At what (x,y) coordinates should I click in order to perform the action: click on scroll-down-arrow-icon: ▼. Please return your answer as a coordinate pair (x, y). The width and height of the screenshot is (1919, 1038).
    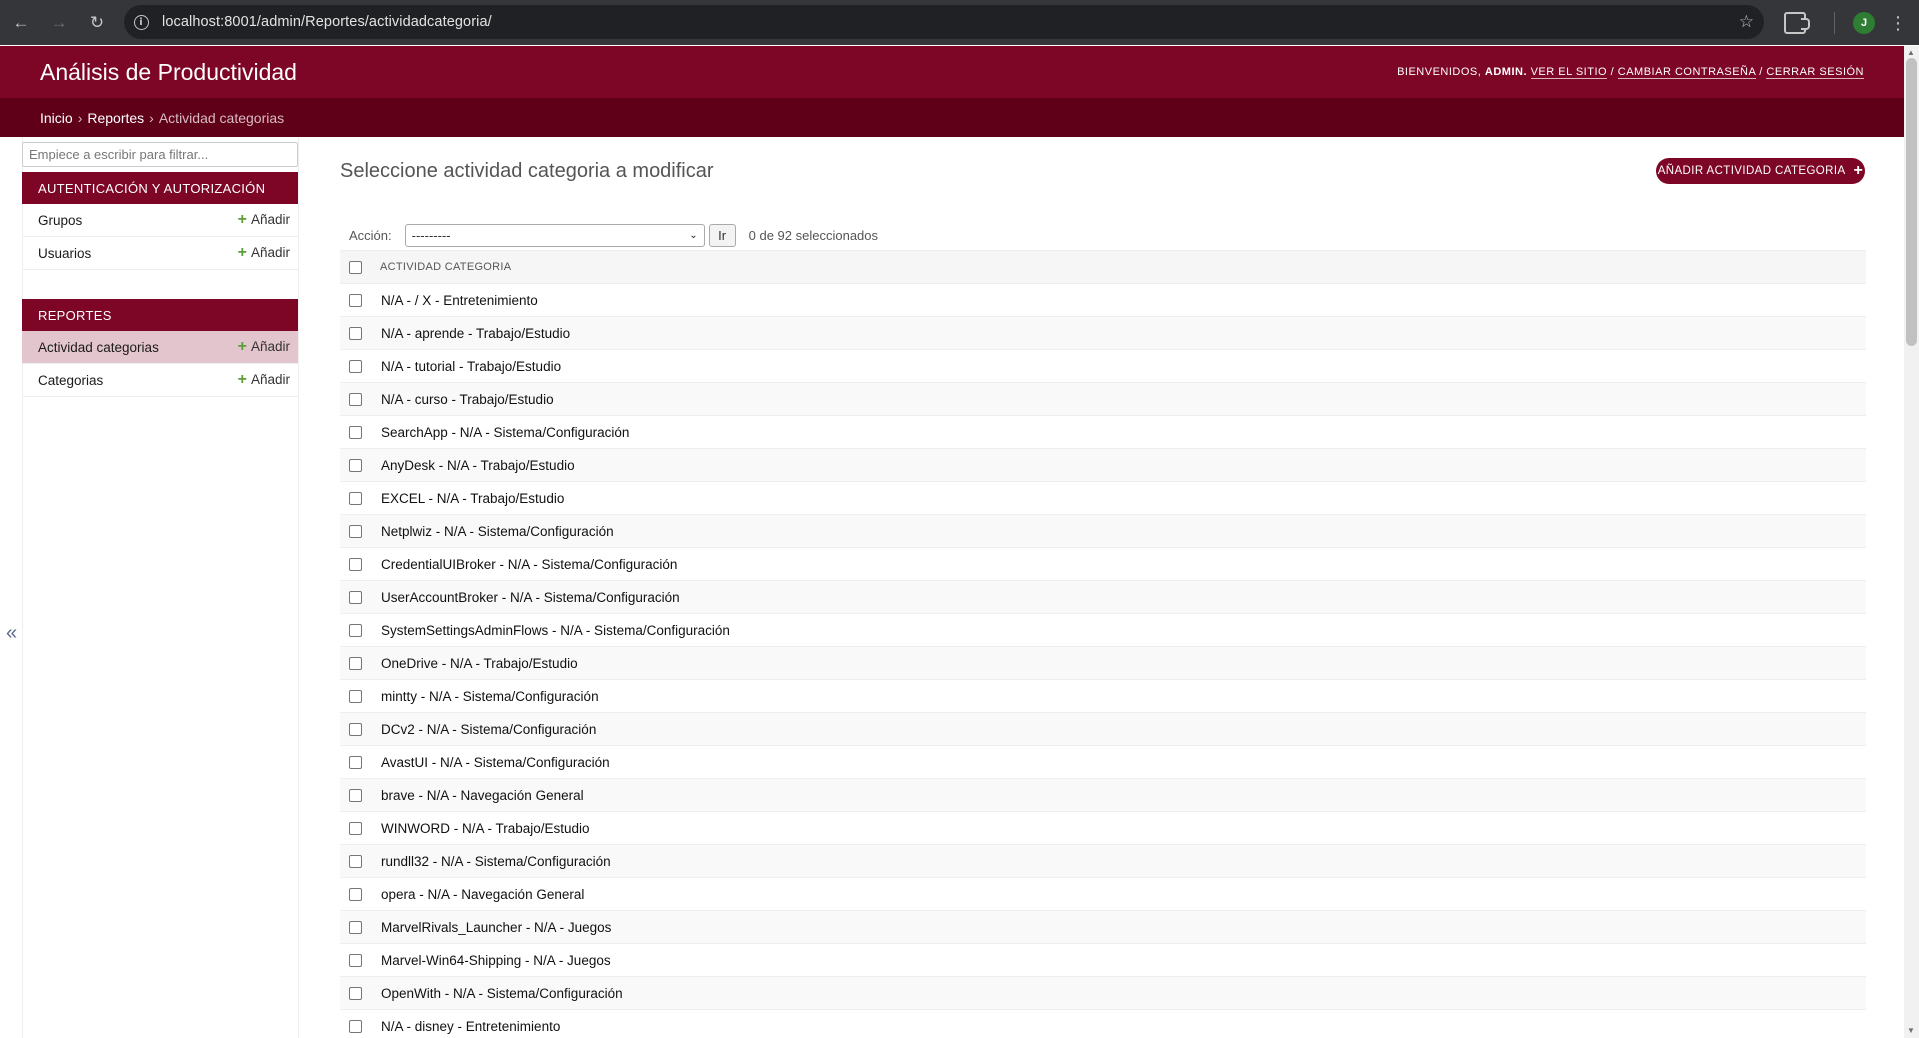
    Looking at the image, I should click on (1911, 1030).